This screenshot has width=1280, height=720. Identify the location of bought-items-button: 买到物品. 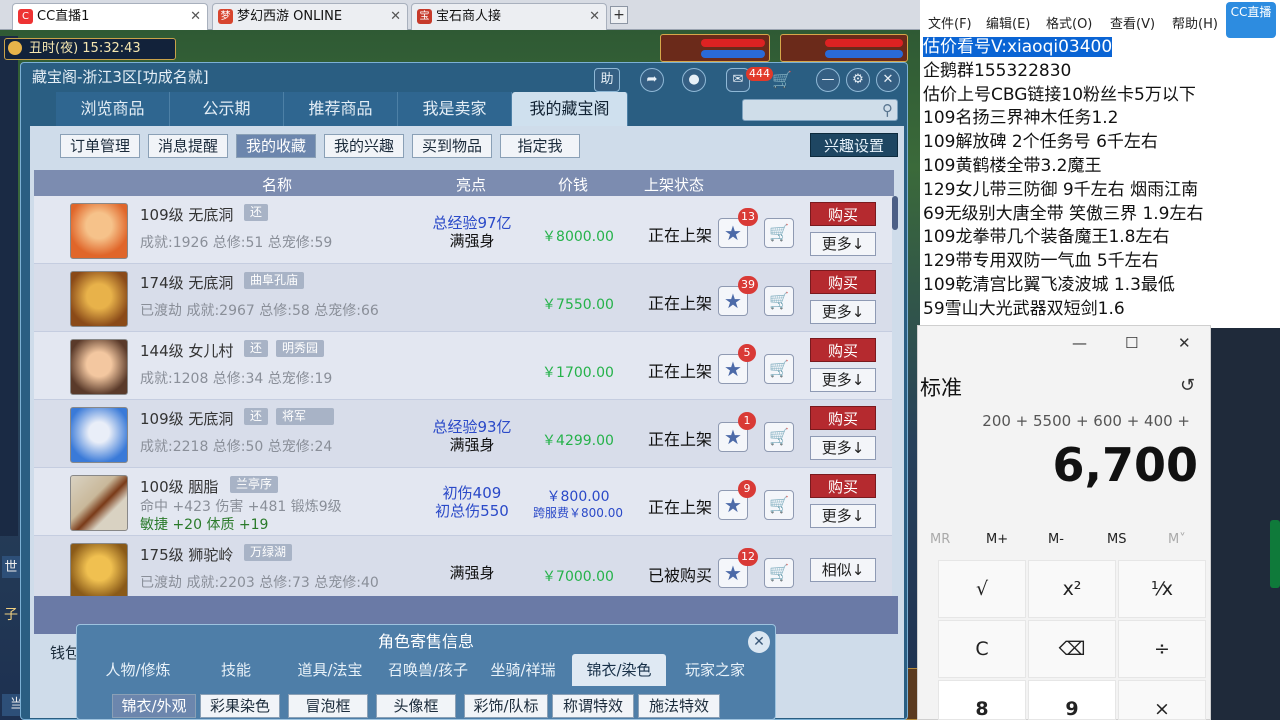
(452, 146).